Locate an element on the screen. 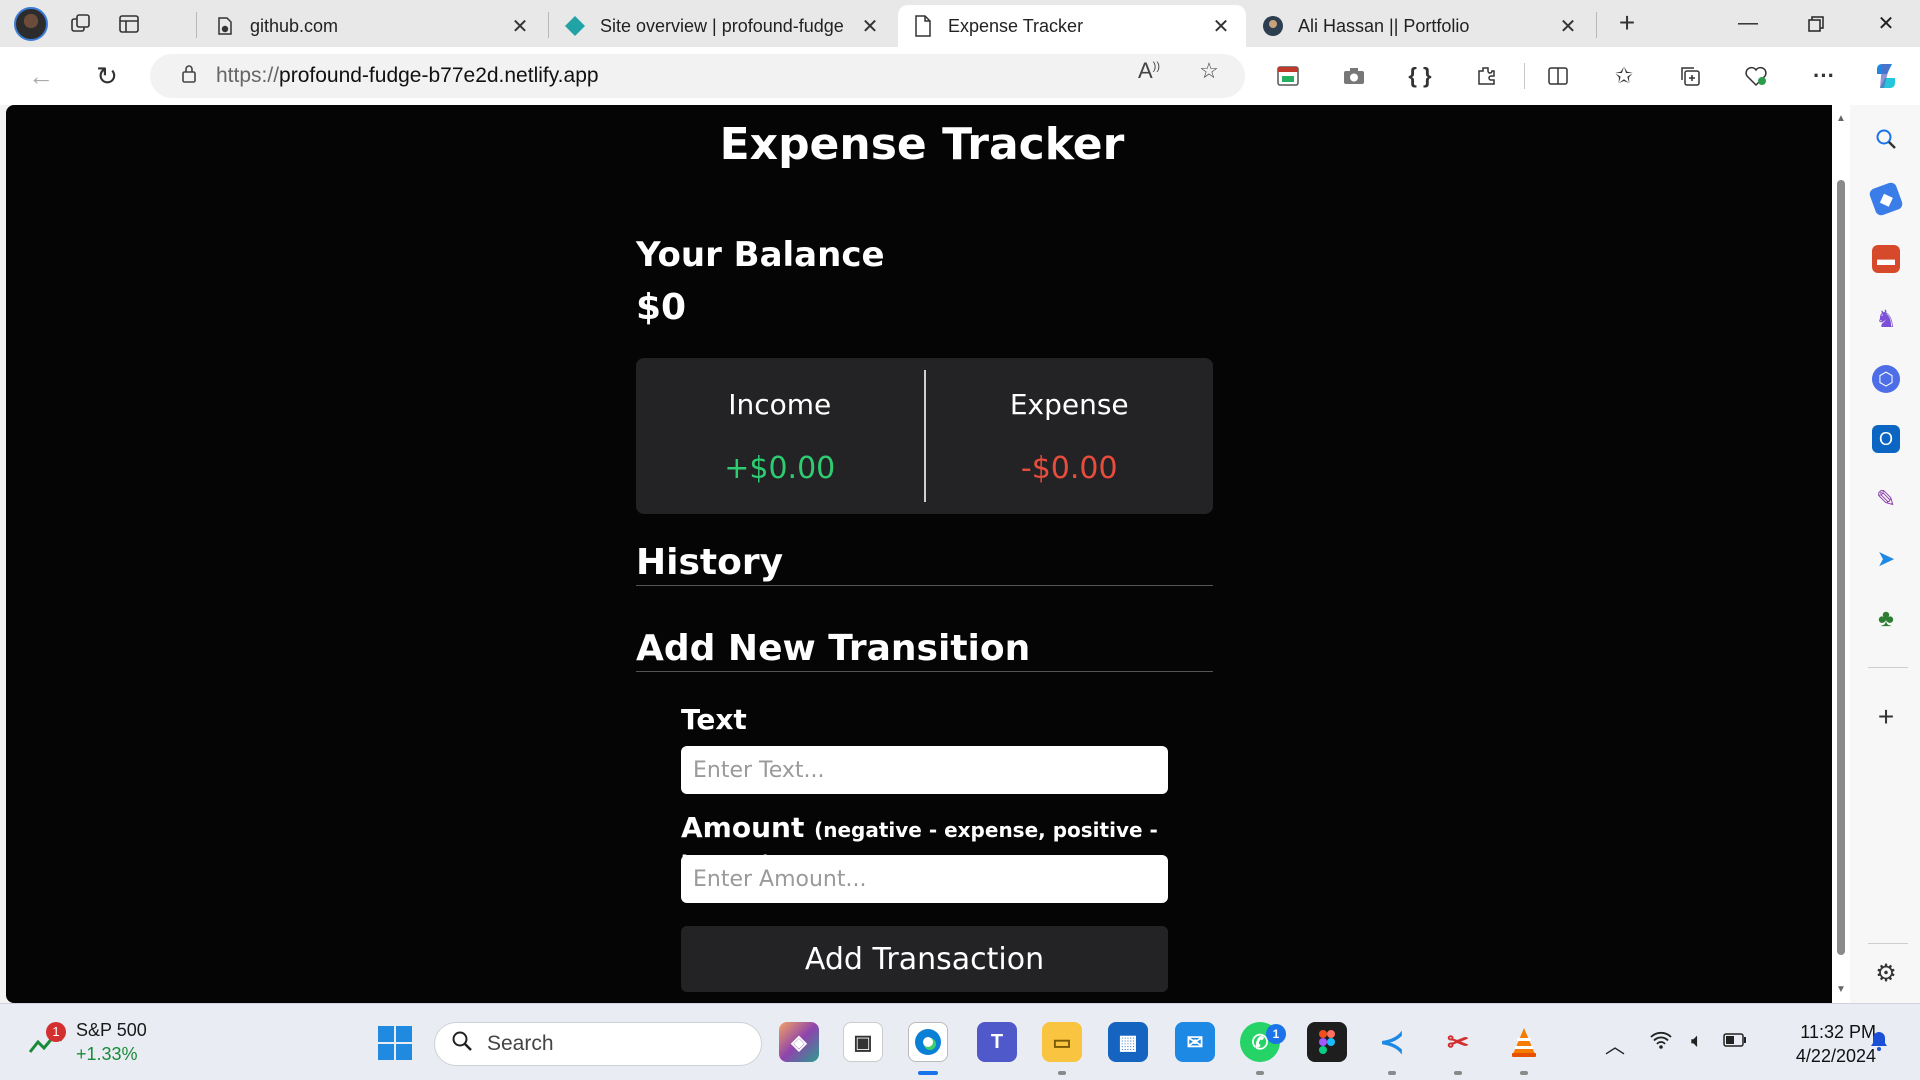 Image resolution: width=1920 pixels, height=1080 pixels. sidebar-tree-icon: ♣ is located at coordinates (1886, 619).